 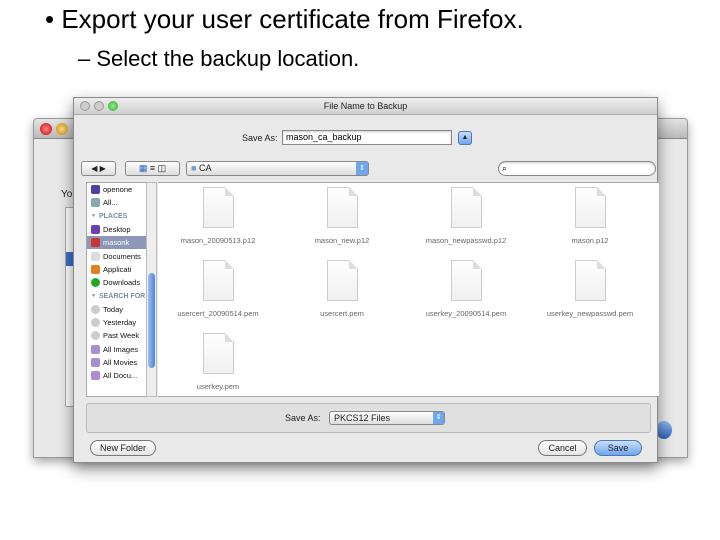 I want to click on file-name: userkey_newpasswd.pem, so click(x=590, y=313).